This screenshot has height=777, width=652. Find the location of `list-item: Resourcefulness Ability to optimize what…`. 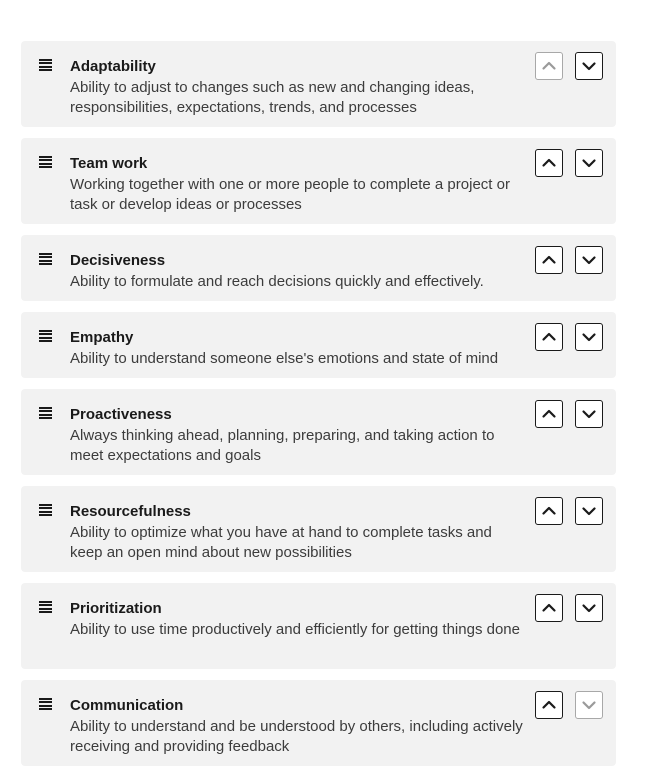

list-item: Resourcefulness Ability to optimize what… is located at coordinates (318, 529).